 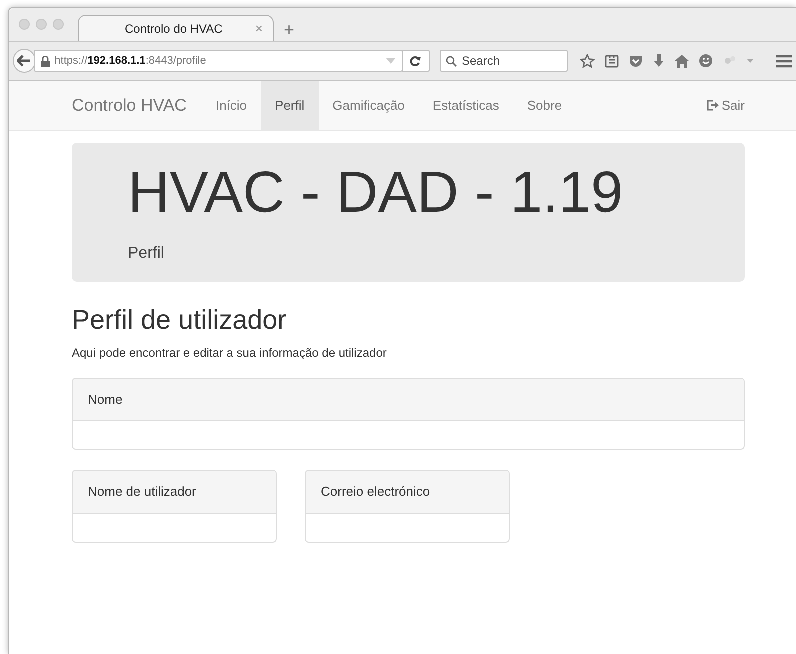 What do you see at coordinates (712, 105) in the screenshot?
I see `logout-icon` at bounding box center [712, 105].